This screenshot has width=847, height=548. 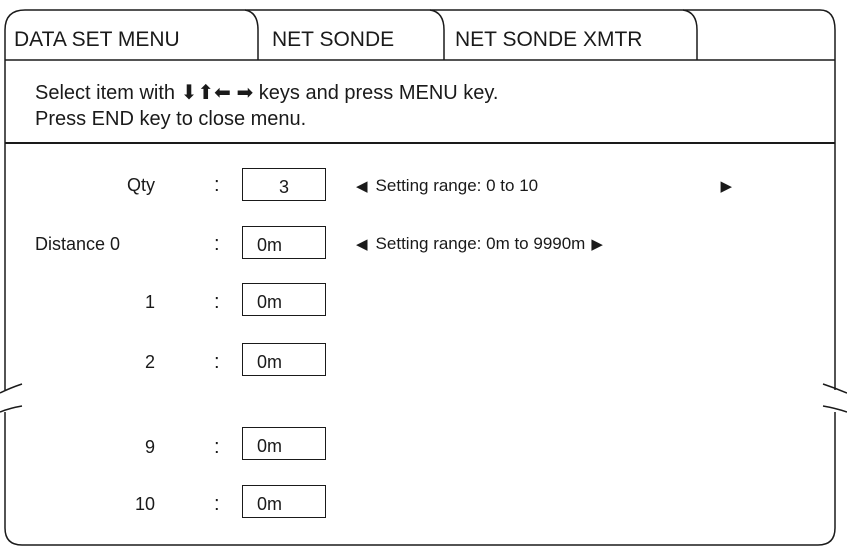 What do you see at coordinates (284, 299) in the screenshot?
I see `distance-1-field: 0m` at bounding box center [284, 299].